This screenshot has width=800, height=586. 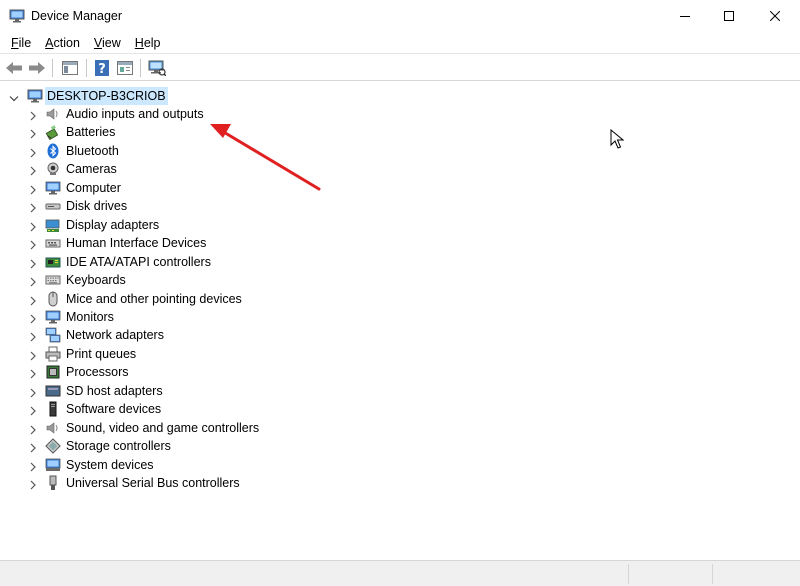 What do you see at coordinates (200, 391) in the screenshot?
I see `tree-category-item: SD host adapters` at bounding box center [200, 391].